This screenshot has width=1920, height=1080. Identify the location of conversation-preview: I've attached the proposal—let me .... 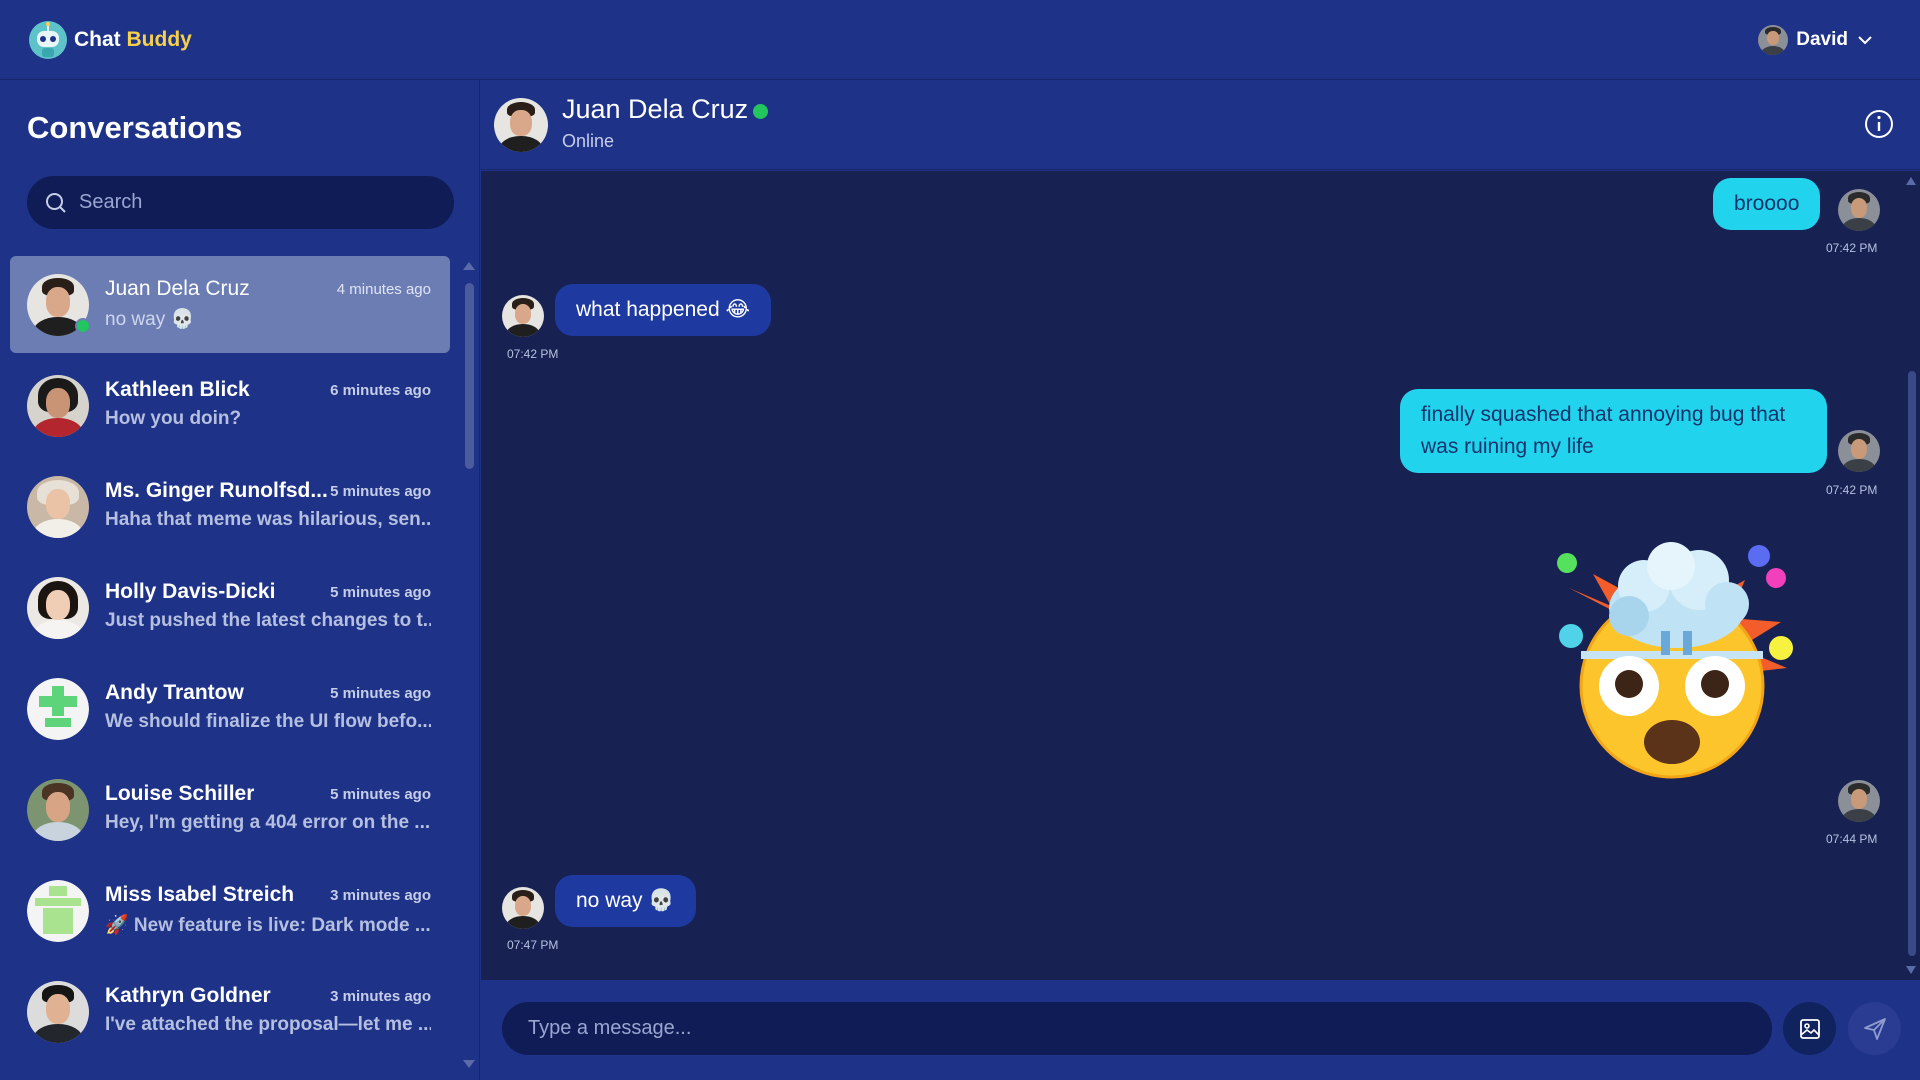
(268, 1024).